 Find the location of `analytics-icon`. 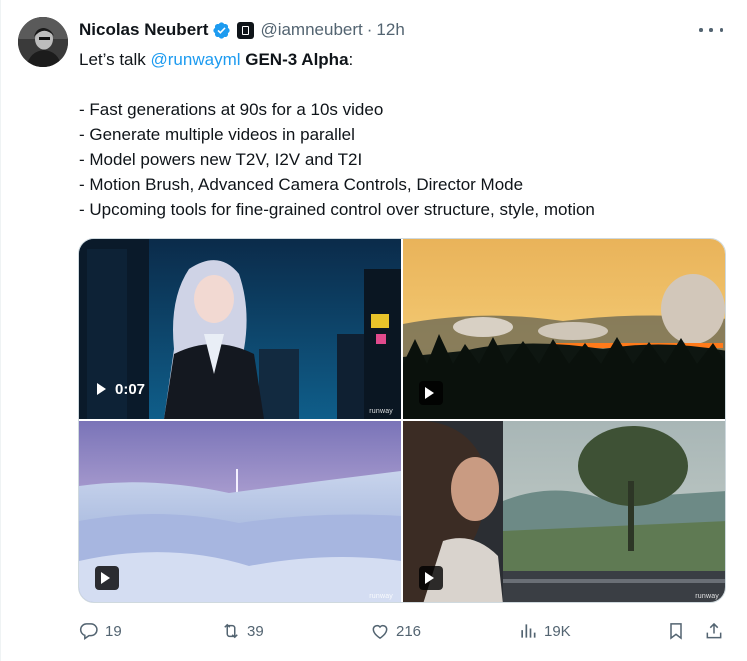

analytics-icon is located at coordinates (528, 631).